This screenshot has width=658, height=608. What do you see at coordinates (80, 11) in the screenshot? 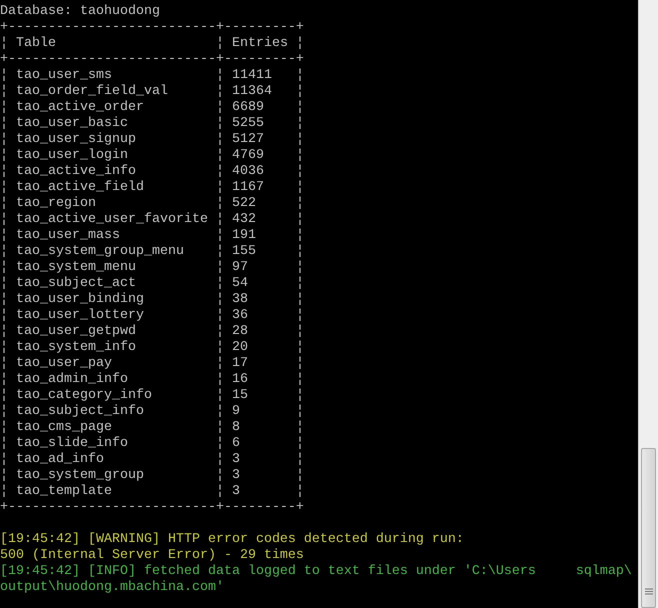
I see `database-heading: Database: taohuodong` at bounding box center [80, 11].